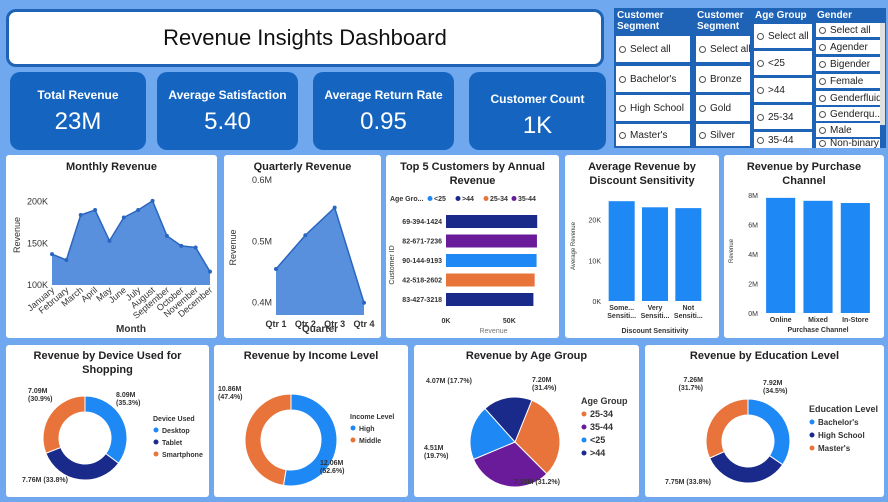 Image resolution: width=888 pixels, height=502 pixels. Describe the element at coordinates (370, 441) in the screenshot. I see `legend-label: Middle` at that location.